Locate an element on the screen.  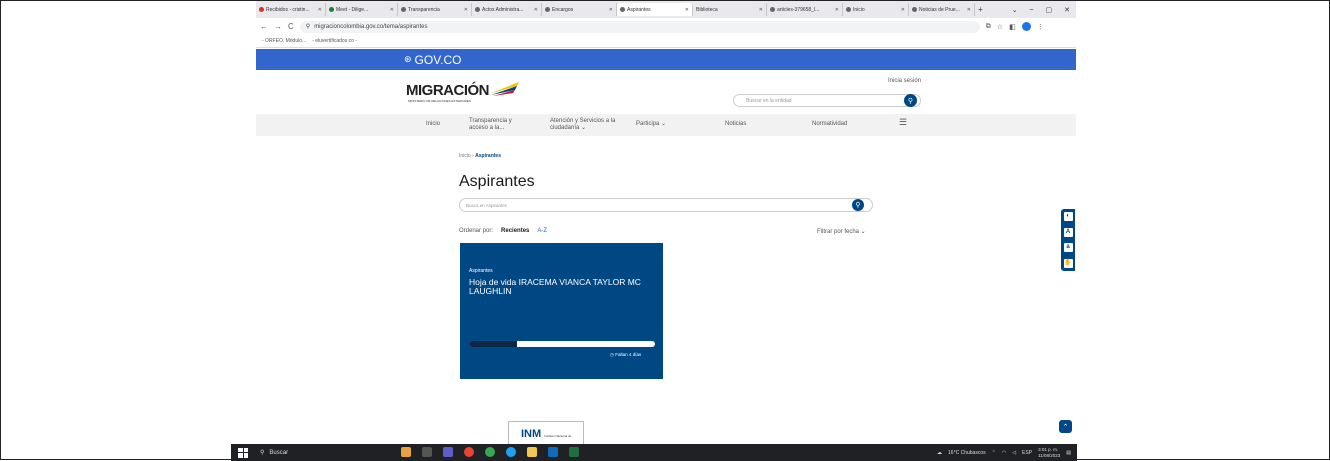
govco-label: GOV.CO is located at coordinates (438, 60).